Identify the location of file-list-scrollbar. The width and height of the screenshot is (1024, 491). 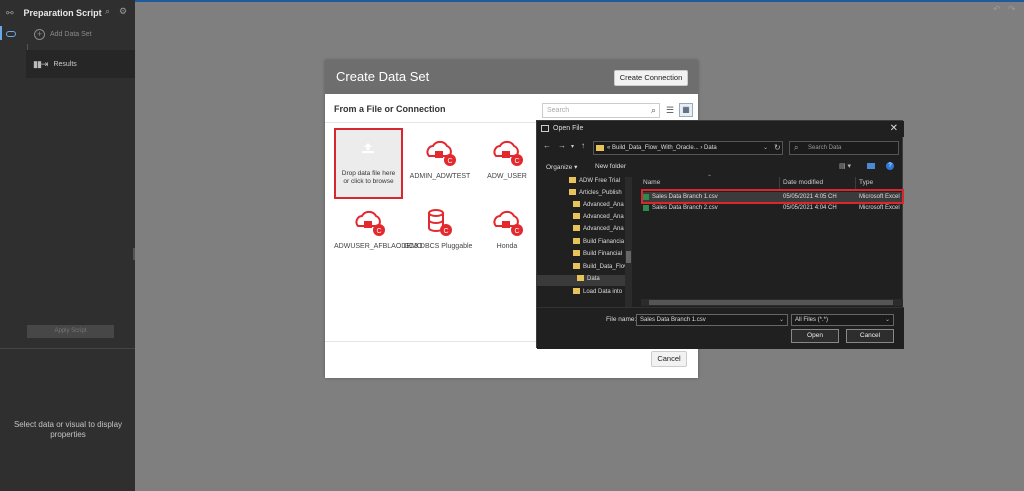
(772, 302).